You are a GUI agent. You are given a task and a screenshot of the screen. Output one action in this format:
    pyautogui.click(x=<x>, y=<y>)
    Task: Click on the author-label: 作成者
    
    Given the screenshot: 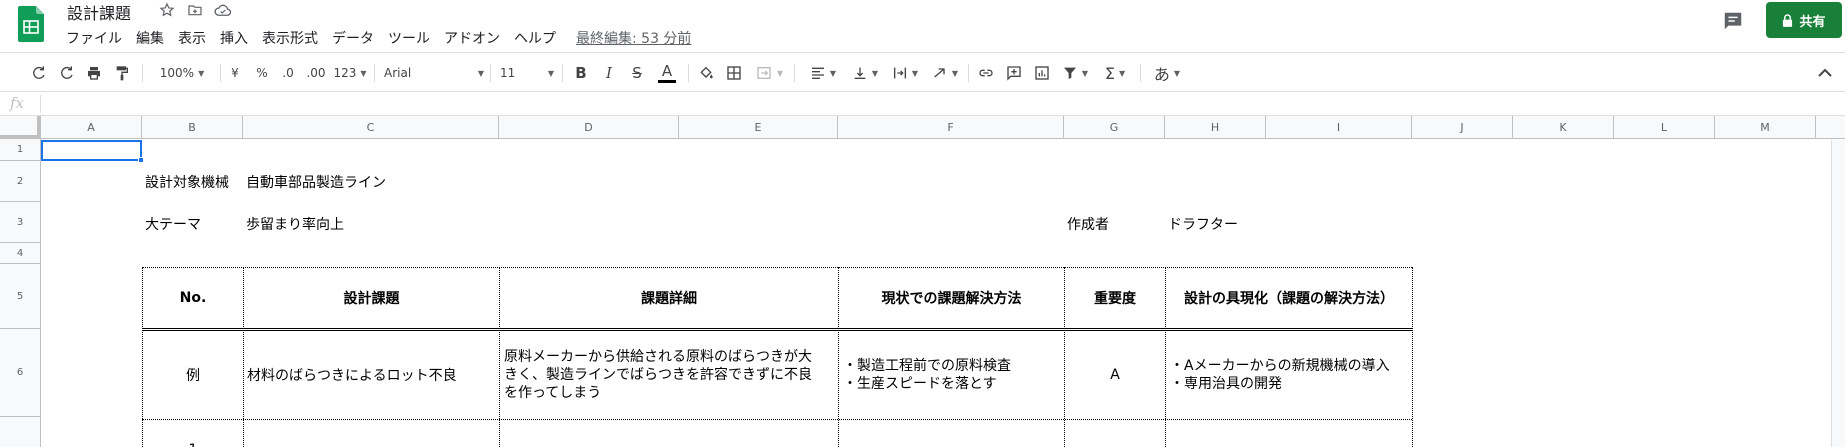 What is the action you would take?
    pyautogui.click(x=1088, y=224)
    